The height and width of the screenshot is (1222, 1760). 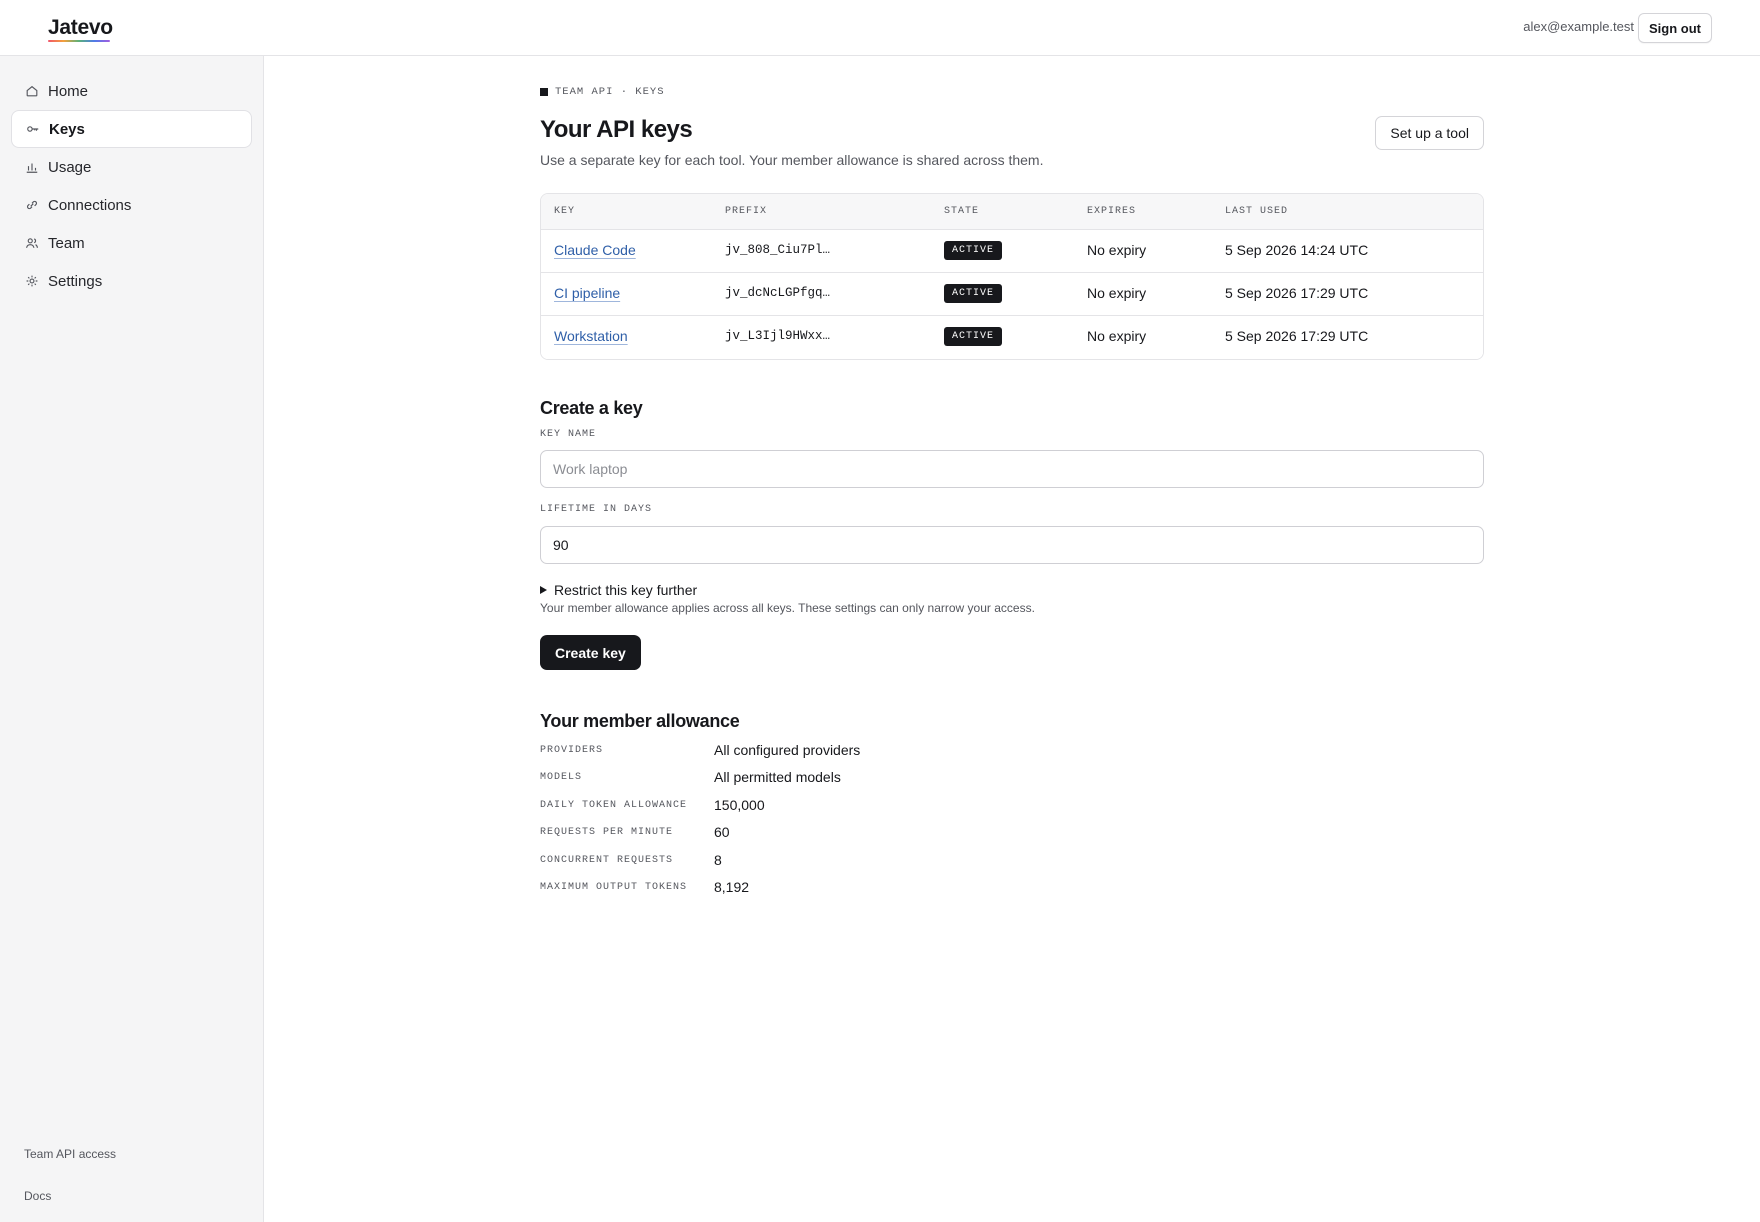 What do you see at coordinates (880, 28) in the screenshot?
I see `top-bar: Jatevo alex@example.test Sign out` at bounding box center [880, 28].